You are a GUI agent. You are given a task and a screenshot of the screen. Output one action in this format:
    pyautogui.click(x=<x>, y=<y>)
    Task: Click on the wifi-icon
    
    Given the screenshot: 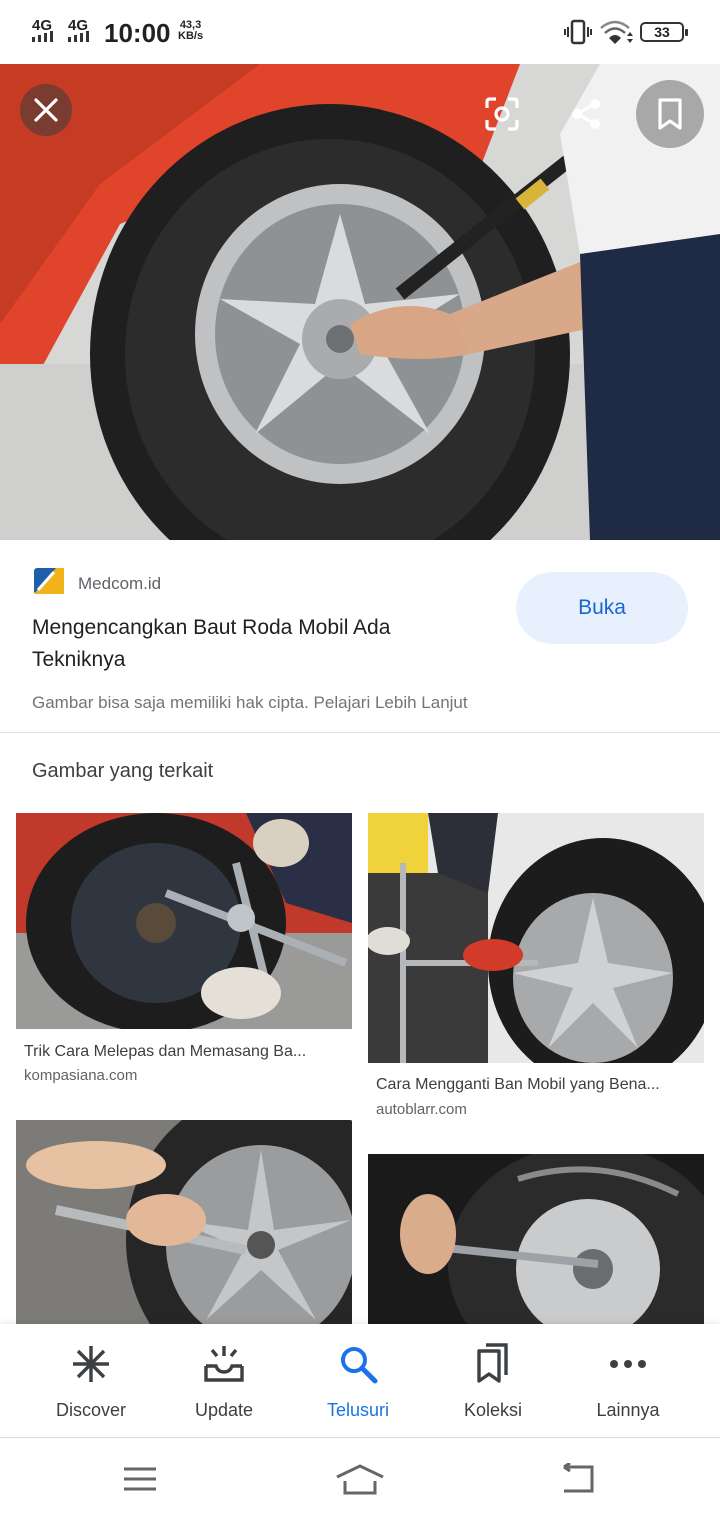 What is the action you would take?
    pyautogui.click(x=616, y=34)
    